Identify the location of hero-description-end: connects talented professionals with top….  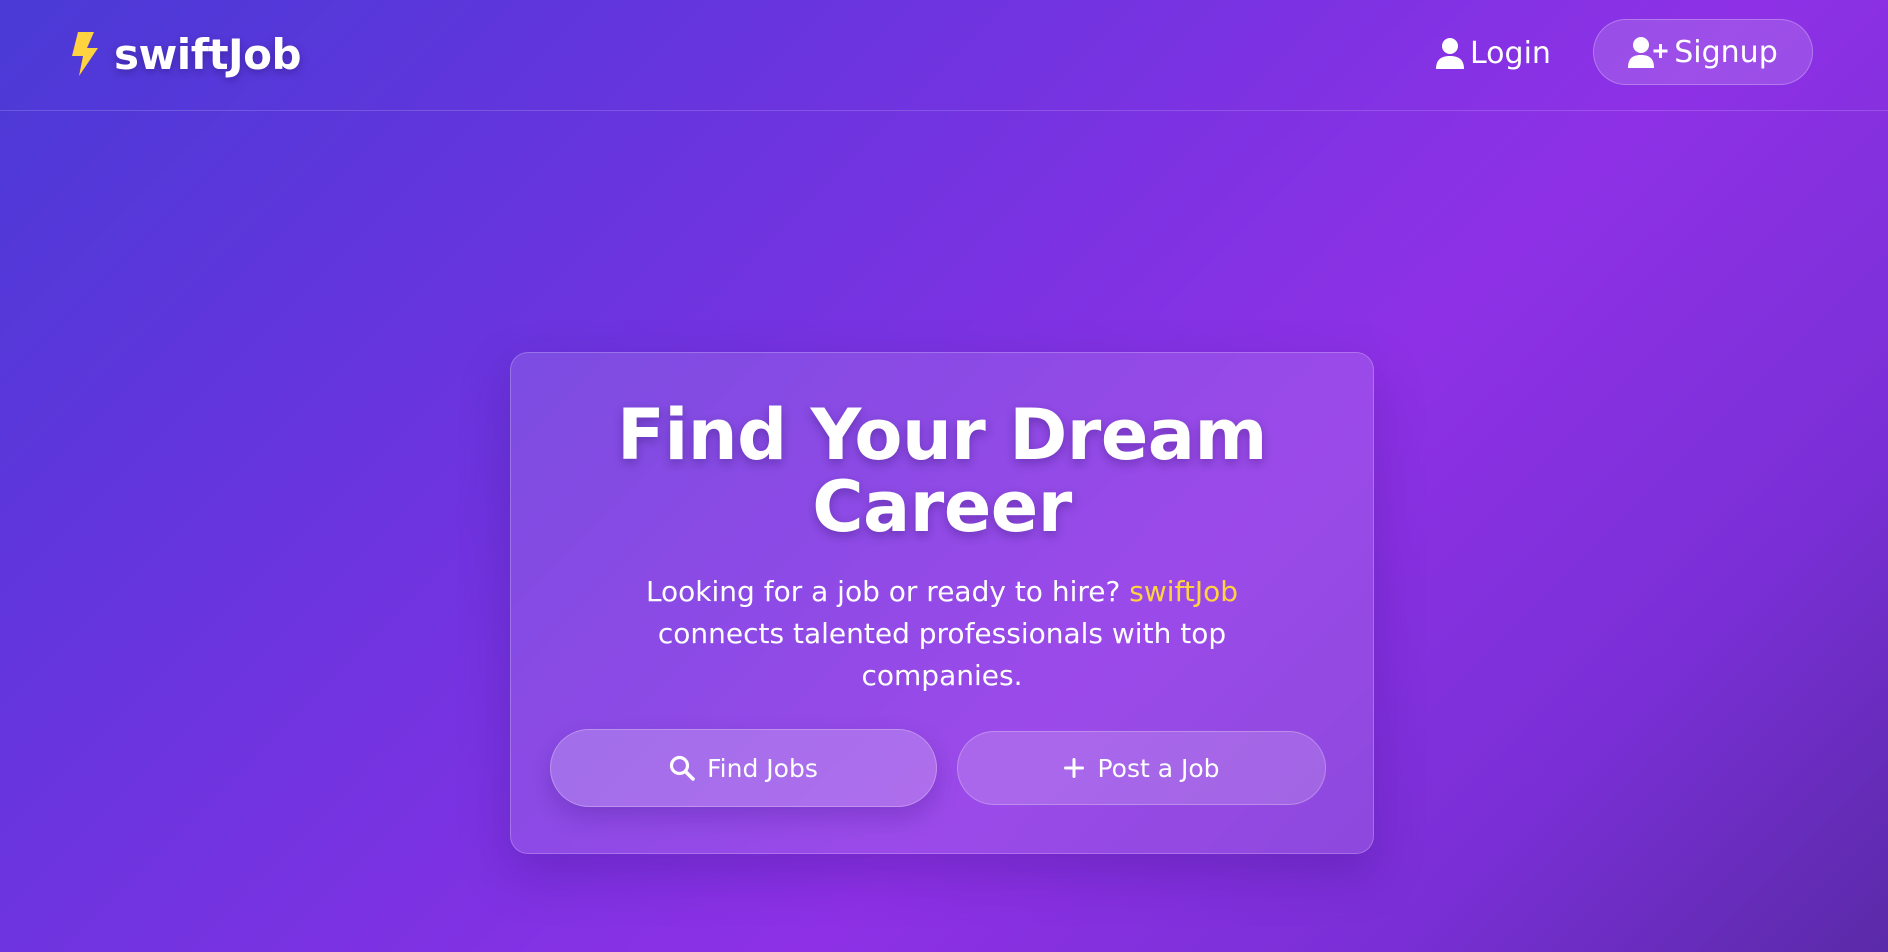
(942, 654).